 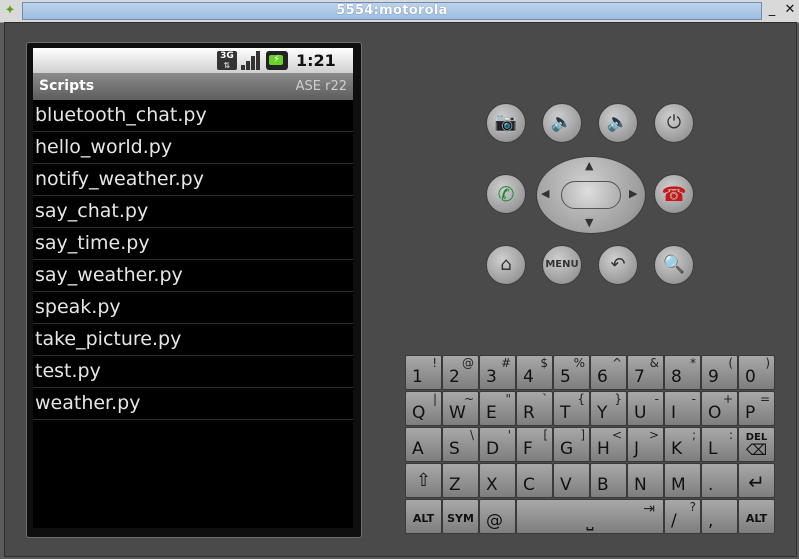 What do you see at coordinates (682, 516) in the screenshot?
I see `key-slash: /?` at bounding box center [682, 516].